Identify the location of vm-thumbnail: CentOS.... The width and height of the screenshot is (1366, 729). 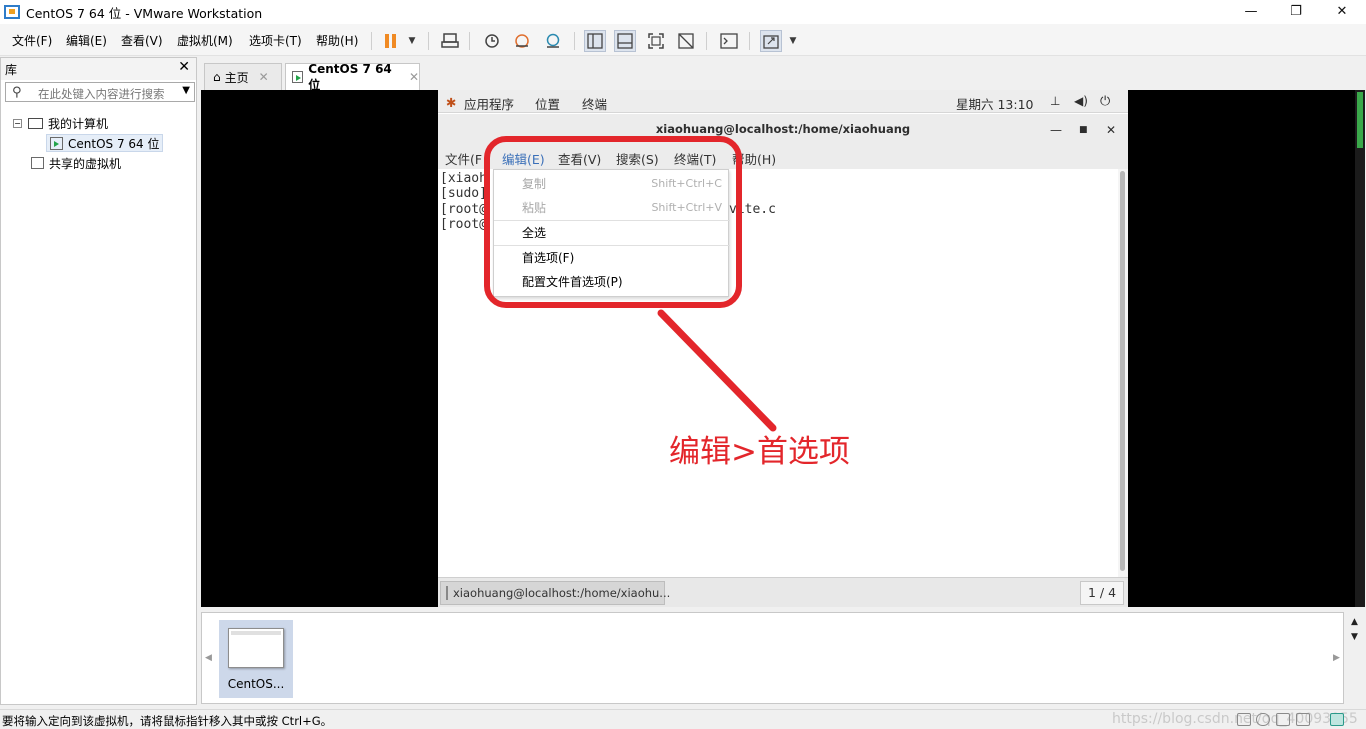
(256, 659).